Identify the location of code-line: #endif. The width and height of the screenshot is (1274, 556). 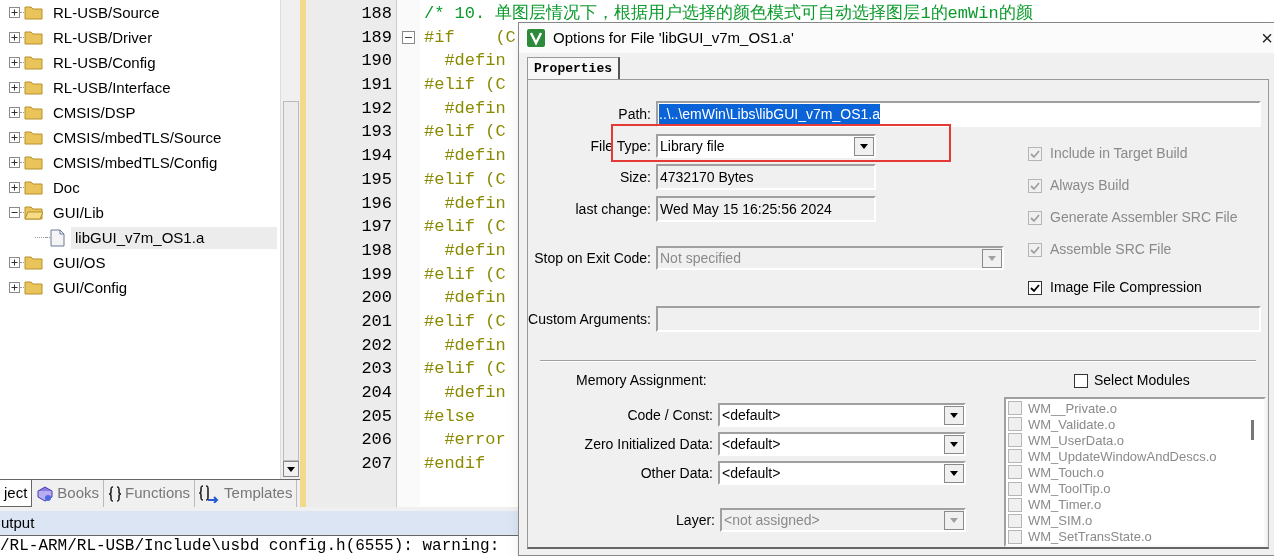
(454, 464).